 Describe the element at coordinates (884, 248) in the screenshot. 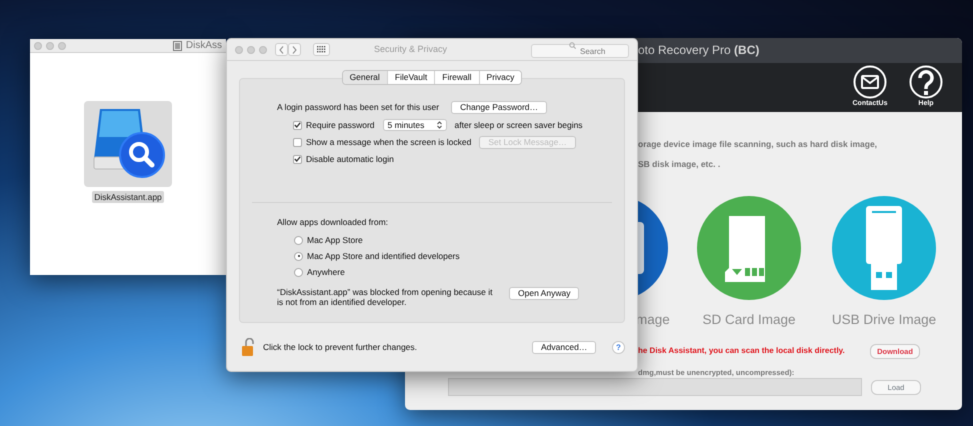

I see `usb-drive-circle-icon` at that location.